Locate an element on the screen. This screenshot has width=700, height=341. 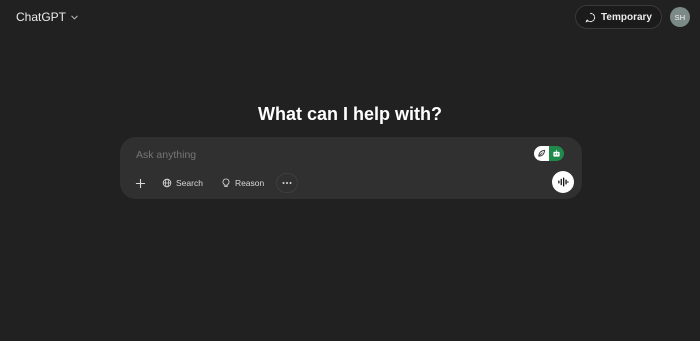
temporary-chat-button: Temporary is located at coordinates (618, 17).